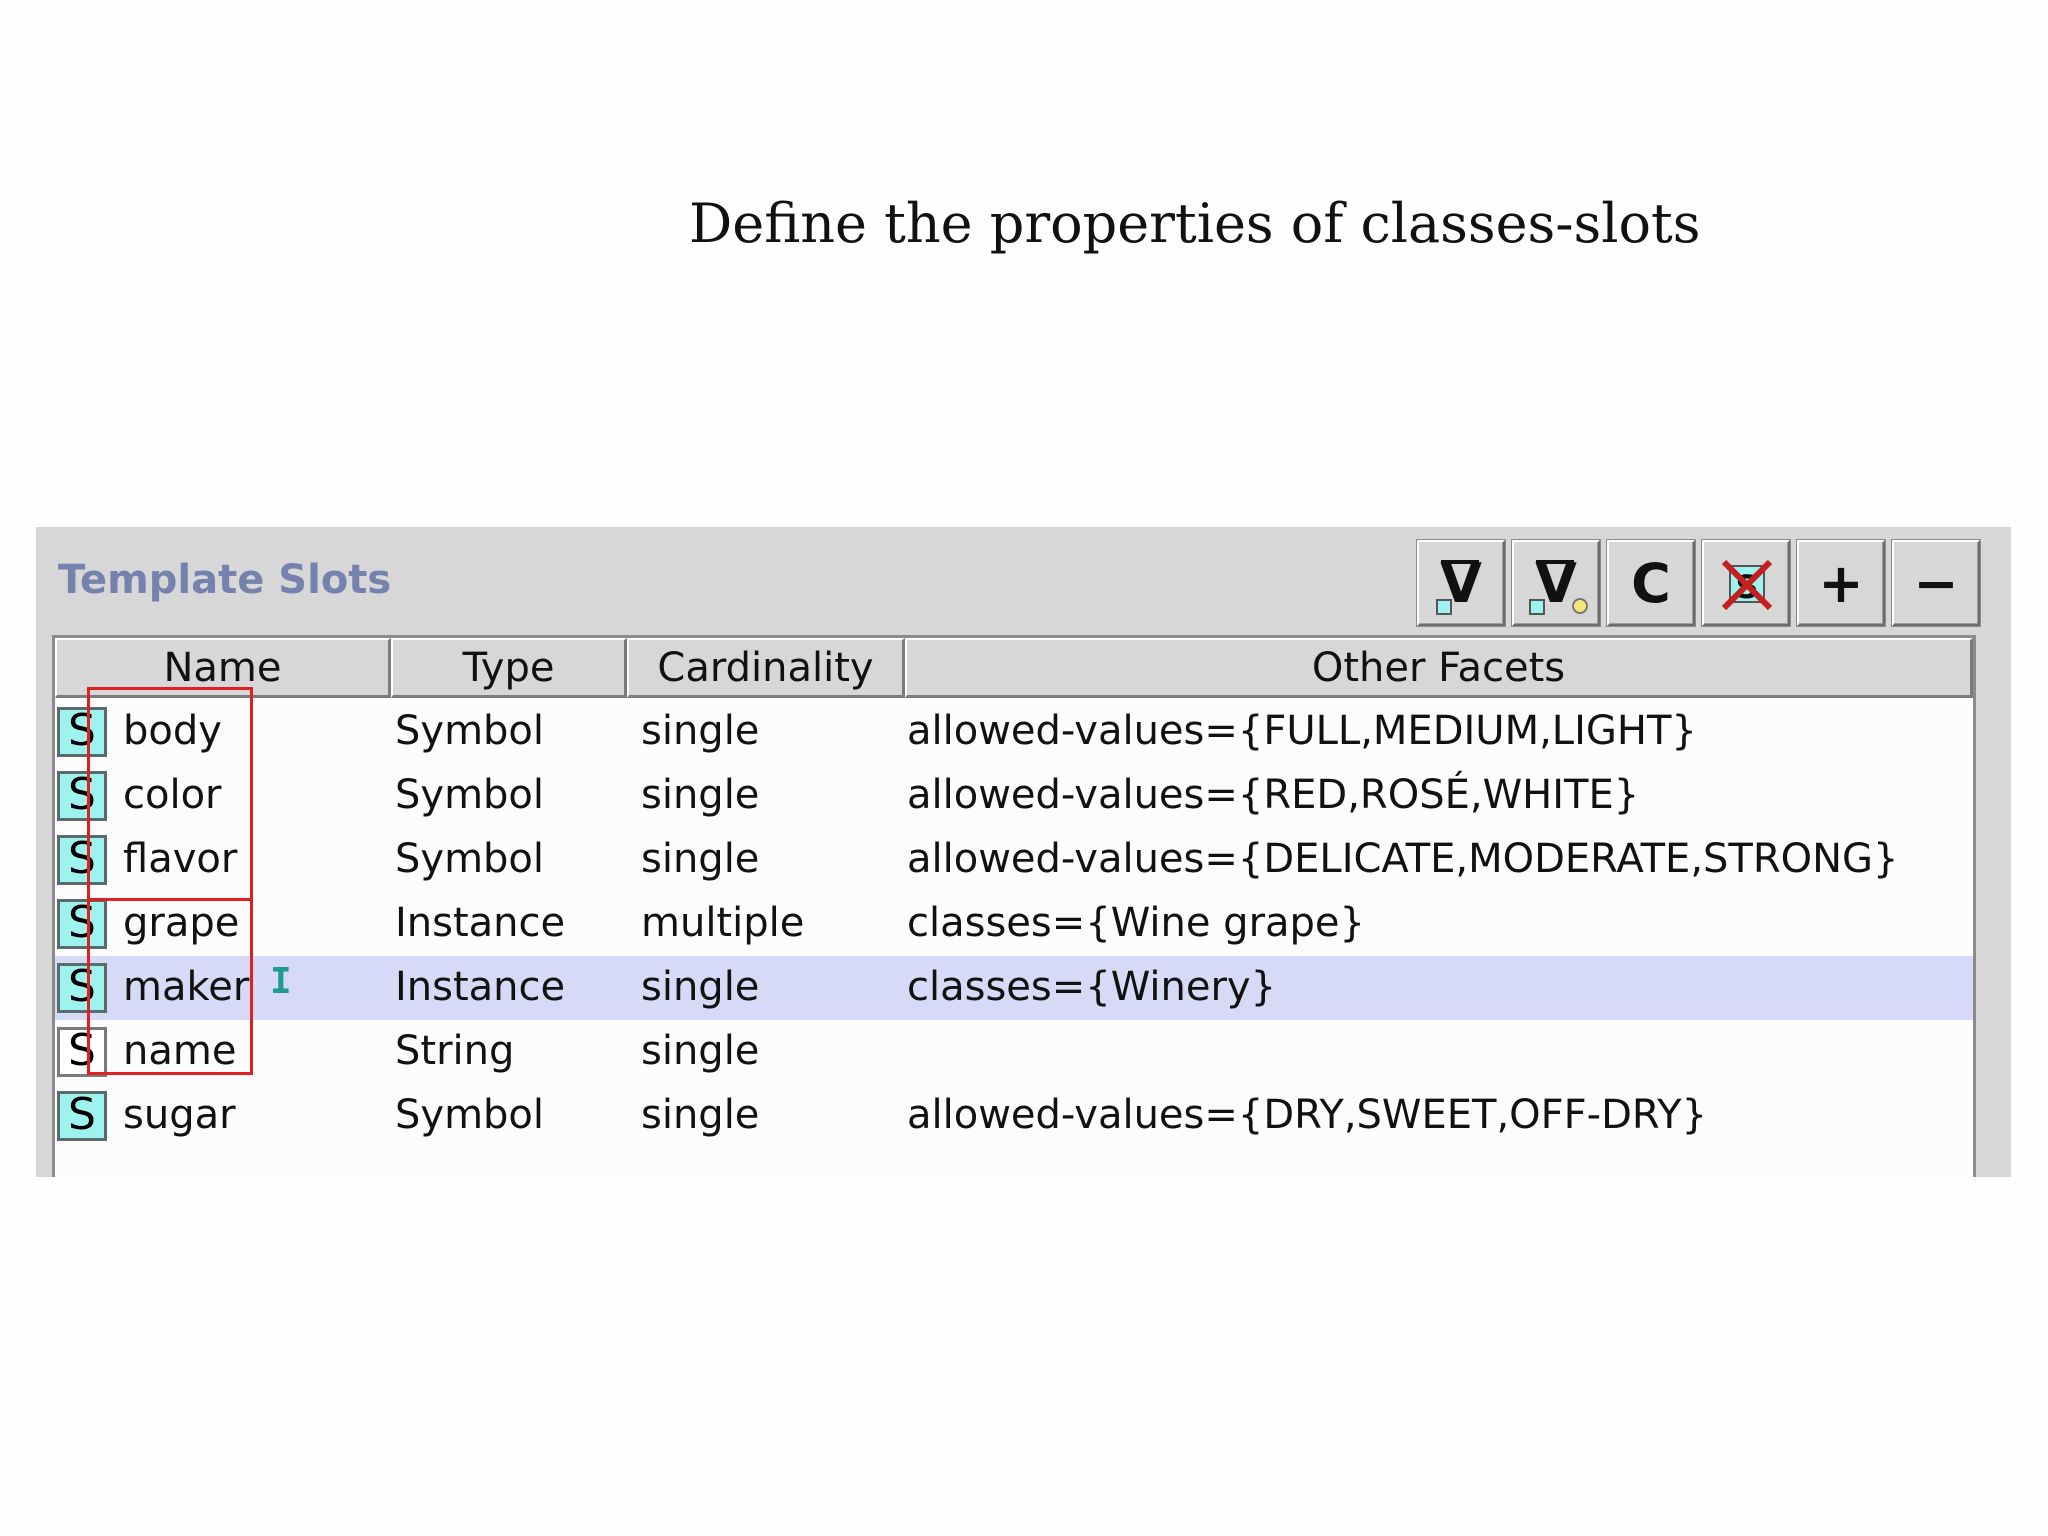 The height and width of the screenshot is (1536, 2048). What do you see at coordinates (1092, 987) in the screenshot?
I see `slot-facets-cell: classes={Winery}` at bounding box center [1092, 987].